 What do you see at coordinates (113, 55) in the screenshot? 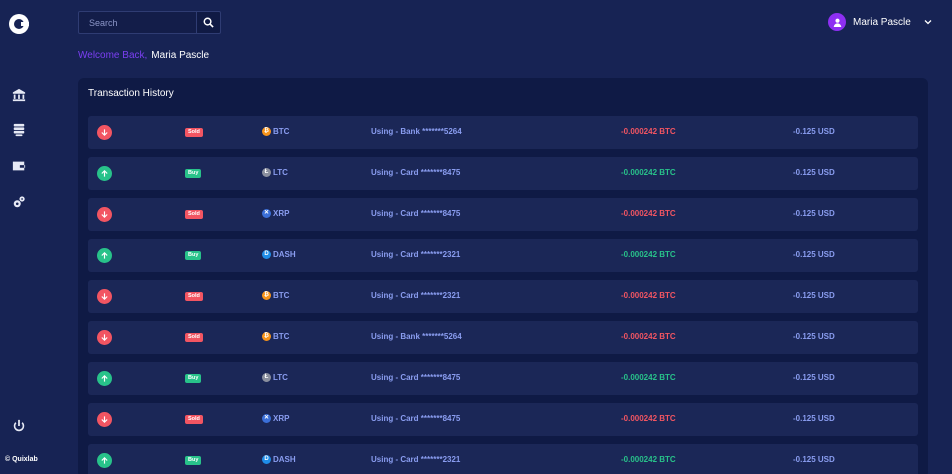
I see `welcome-prefix: Welcome Back,` at bounding box center [113, 55].